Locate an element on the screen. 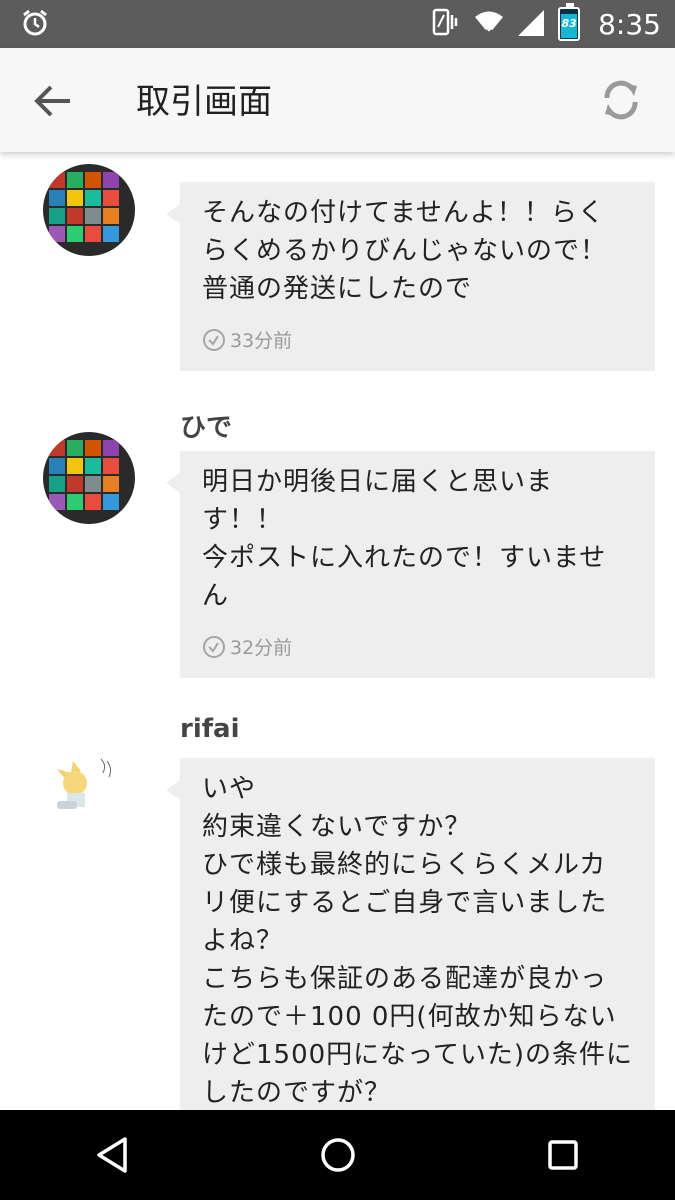 Image resolution: width=675 pixels, height=1200 pixels. message-bubble: 明日か明後日に届くと思いま す！！ 今ポストに入れたので！すいませ ん 32分前 is located at coordinates (410, 564).